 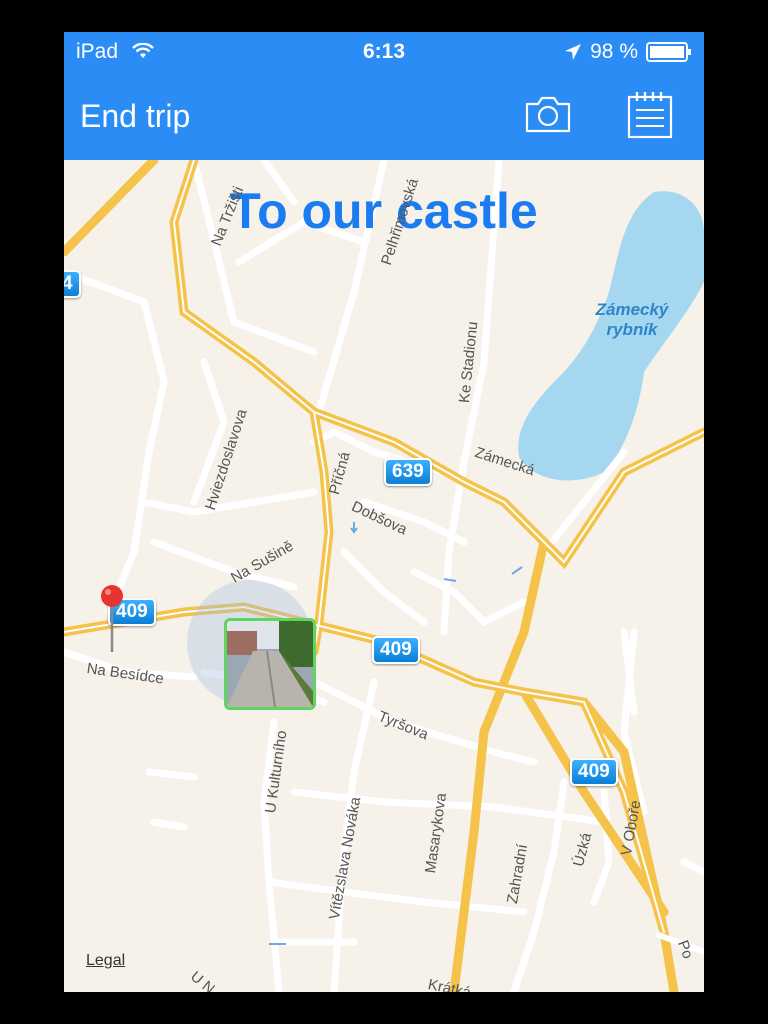 What do you see at coordinates (632, 329) in the screenshot?
I see `lake-label-line2: rybník` at bounding box center [632, 329].